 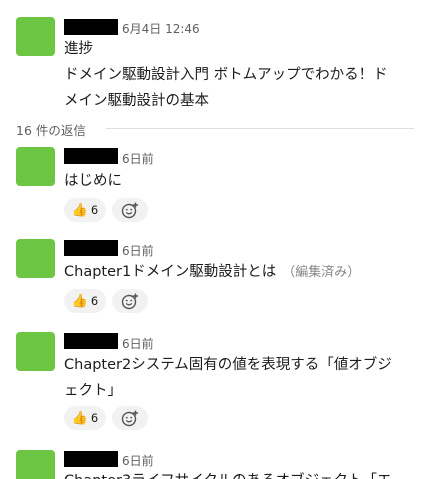 What do you see at coordinates (78, 49) in the screenshot?
I see `message-line: 進捗` at bounding box center [78, 49].